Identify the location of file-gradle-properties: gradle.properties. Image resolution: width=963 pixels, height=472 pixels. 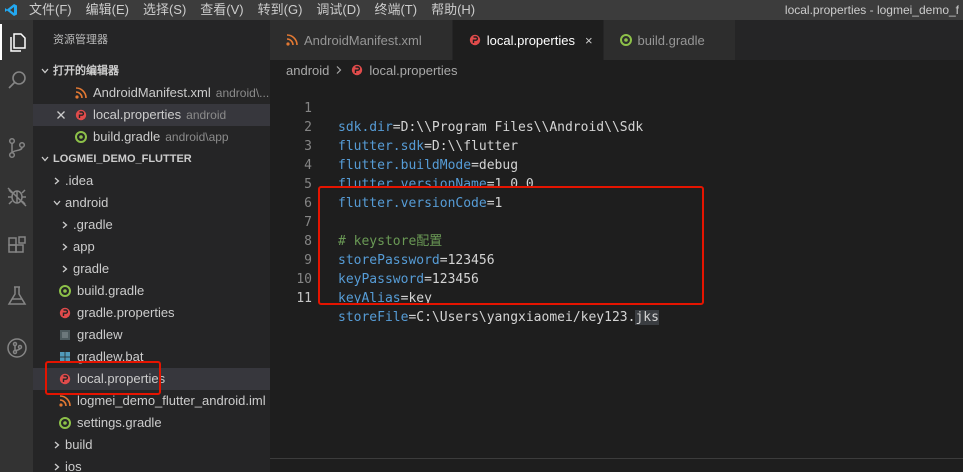
(151, 313).